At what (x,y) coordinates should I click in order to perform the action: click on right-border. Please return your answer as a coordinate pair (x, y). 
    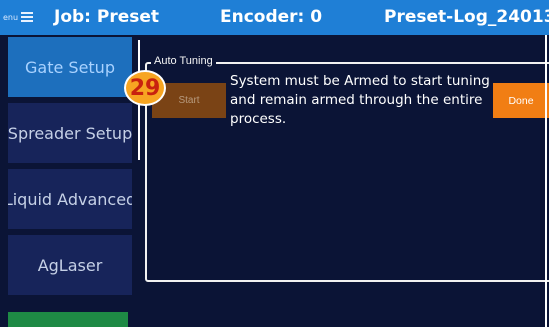
    Looking at the image, I should click on (546, 181).